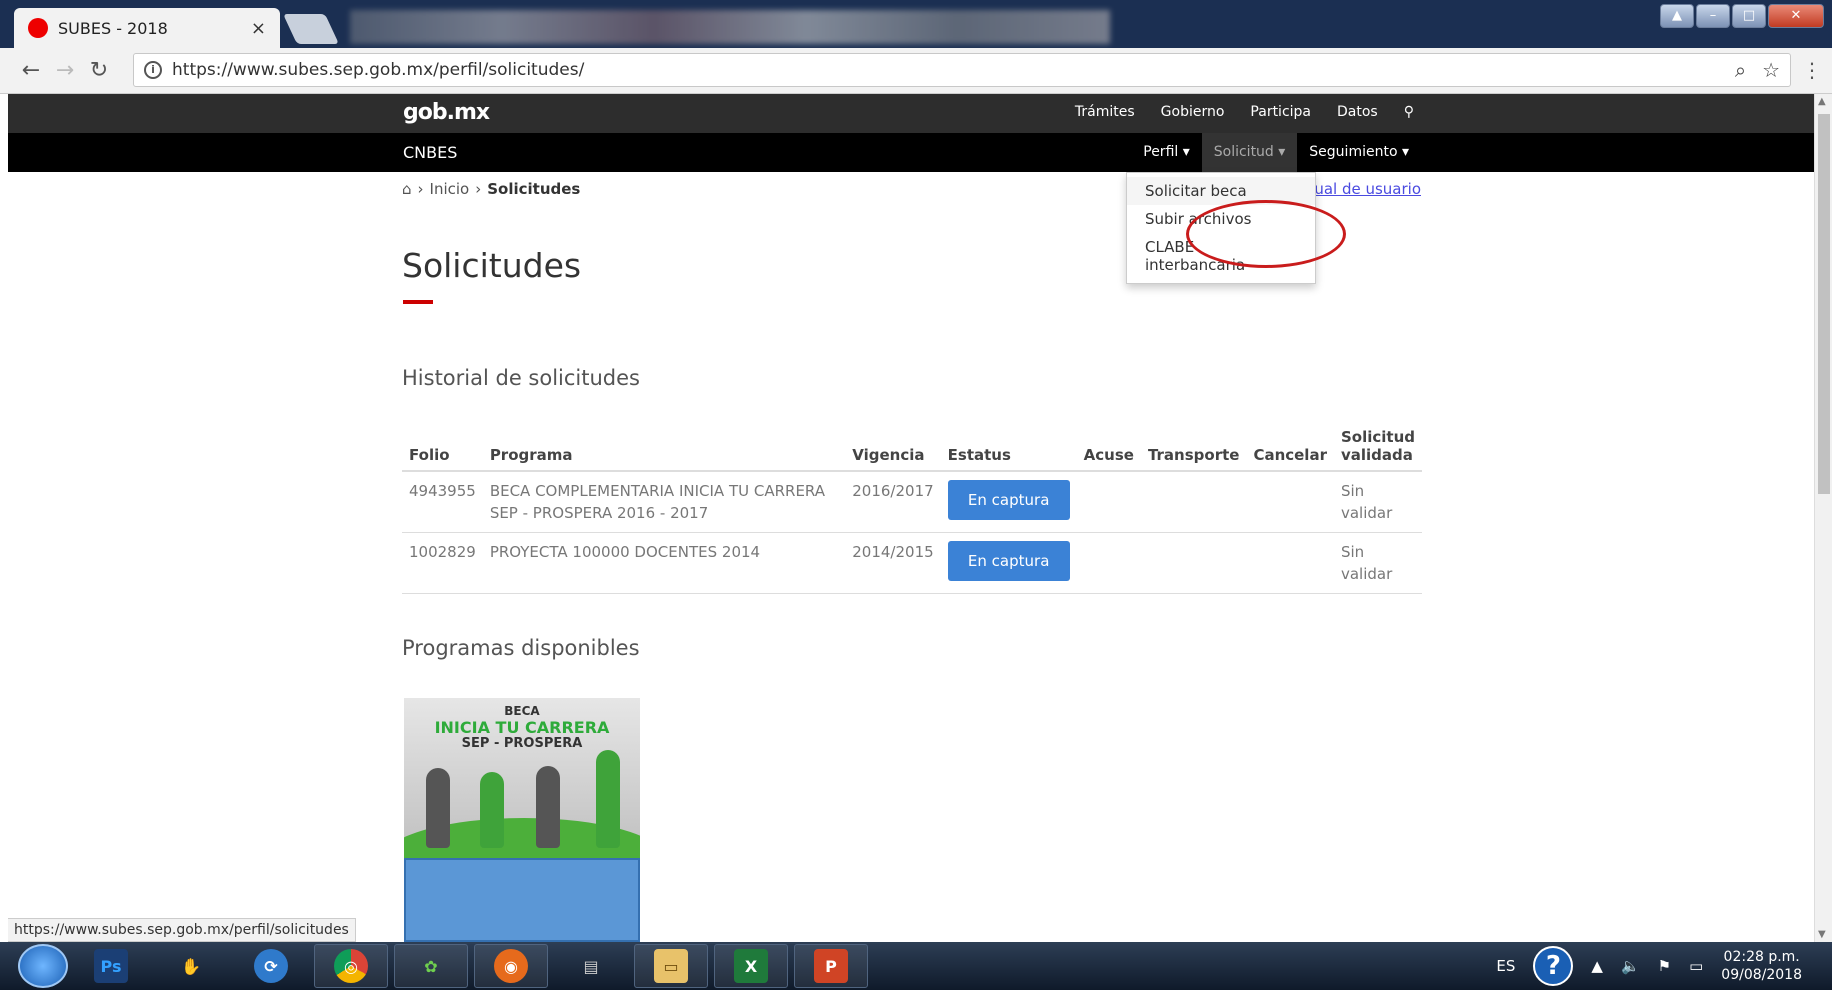 Image resolution: width=1832 pixels, height=990 pixels. I want to click on browser-tab-strip: SUBES - 2018 × ▲ – □ ✕, so click(916, 24).